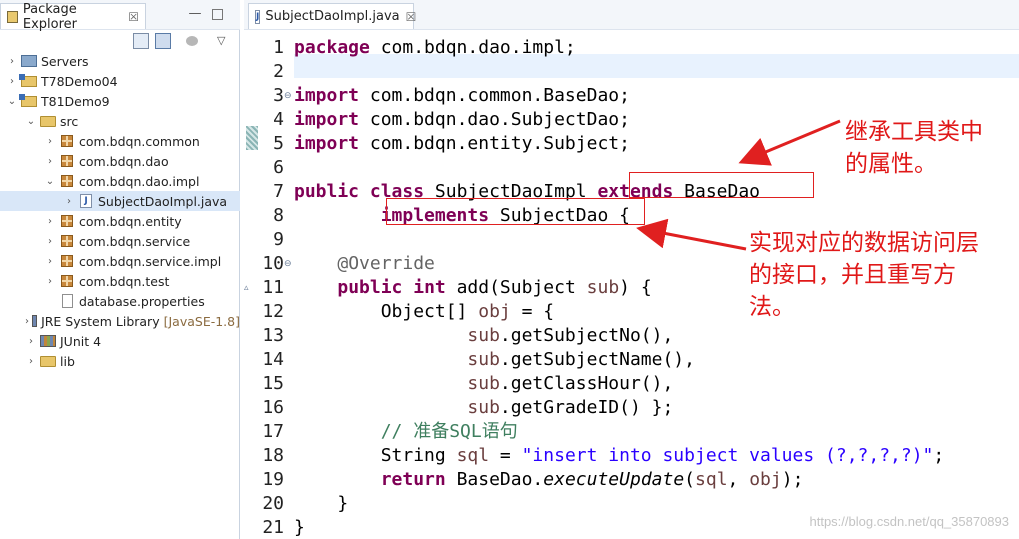 The image size is (1019, 539). I want to click on tree-item: database.properties, so click(120, 301).